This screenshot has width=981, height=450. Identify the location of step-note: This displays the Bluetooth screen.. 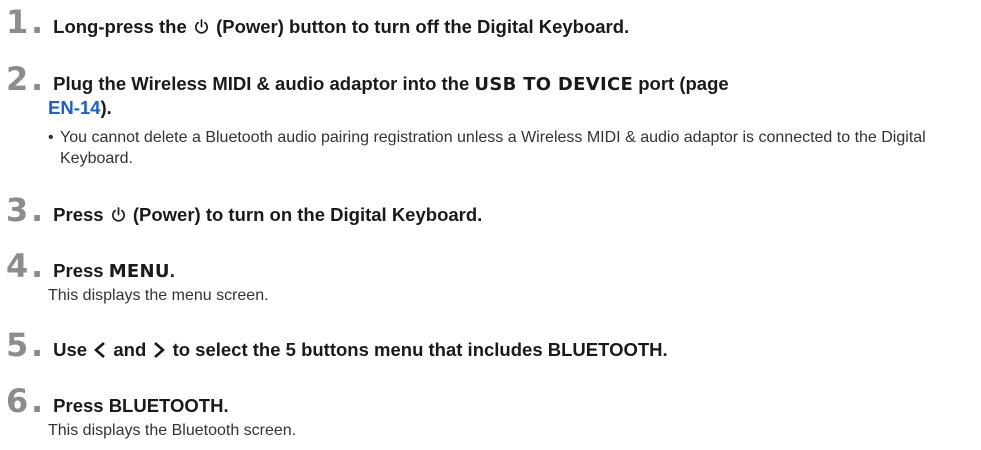
(172, 430).